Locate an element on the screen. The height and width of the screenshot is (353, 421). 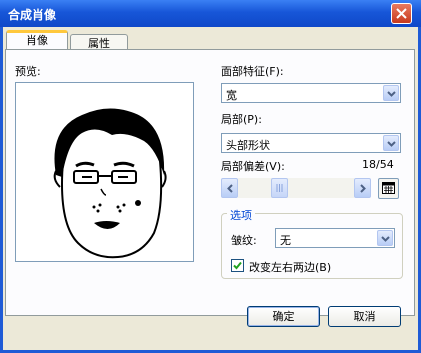
options-group-title: 选项 is located at coordinates (241, 215).